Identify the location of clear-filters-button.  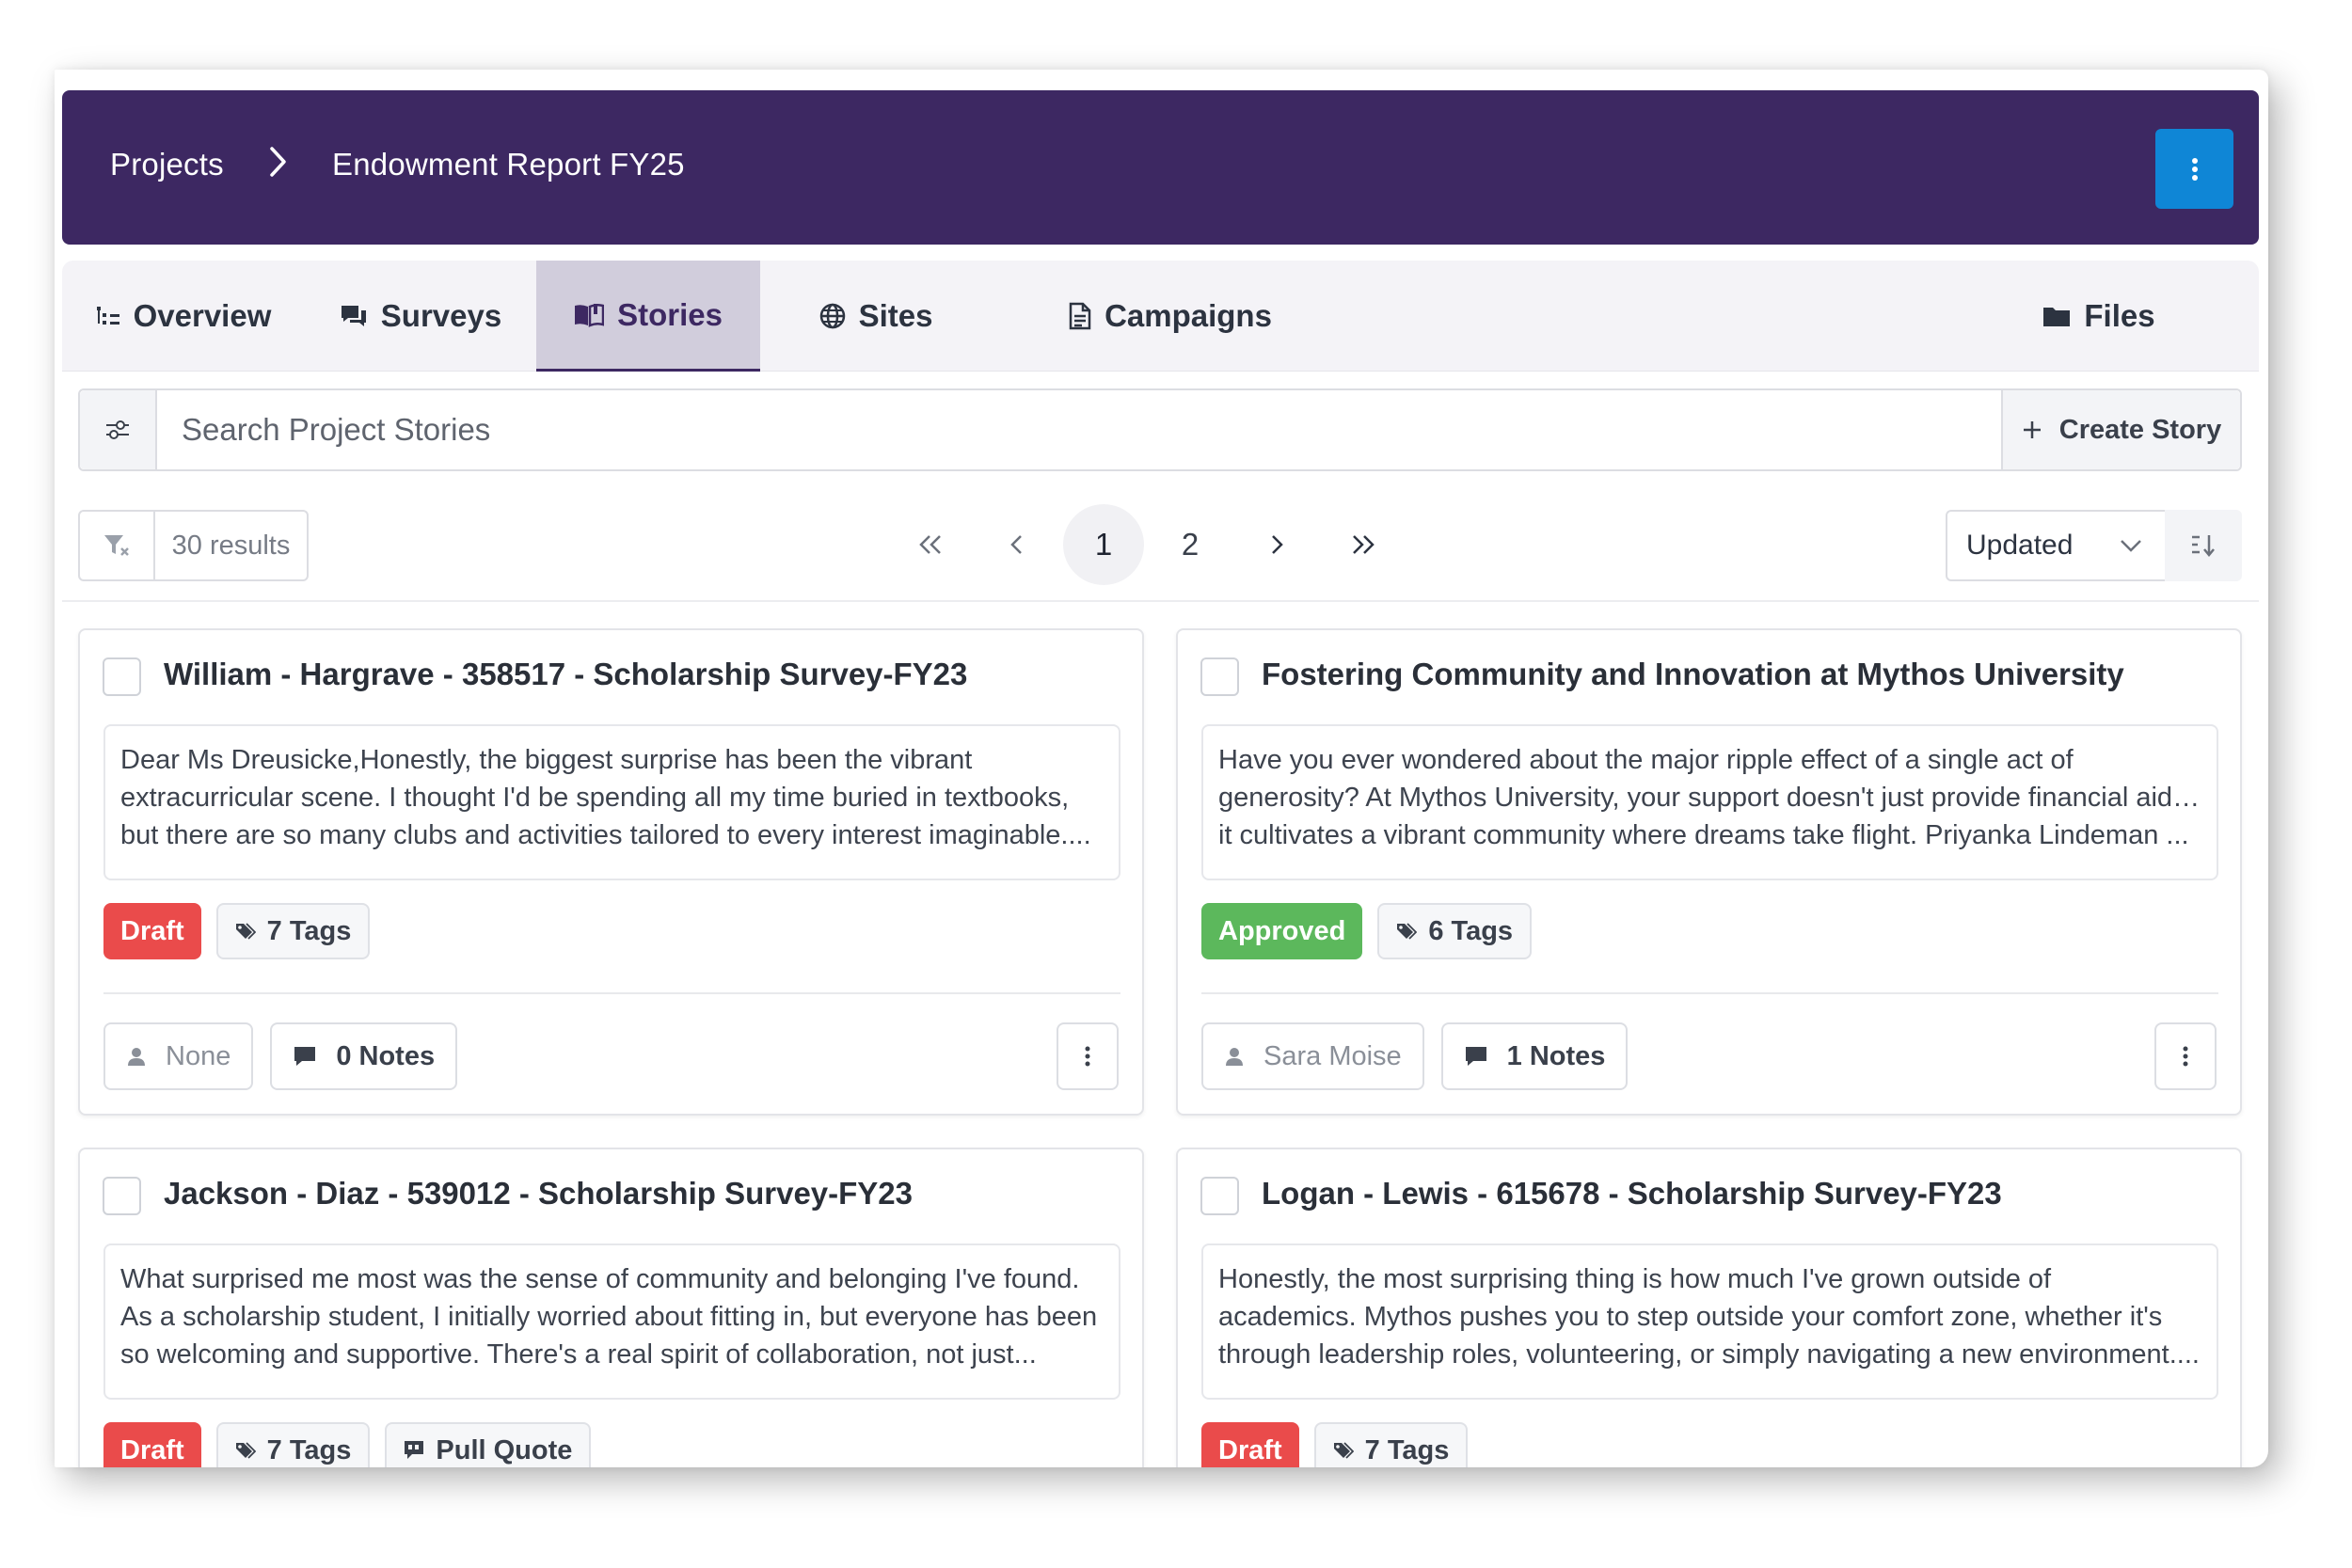
(116, 545).